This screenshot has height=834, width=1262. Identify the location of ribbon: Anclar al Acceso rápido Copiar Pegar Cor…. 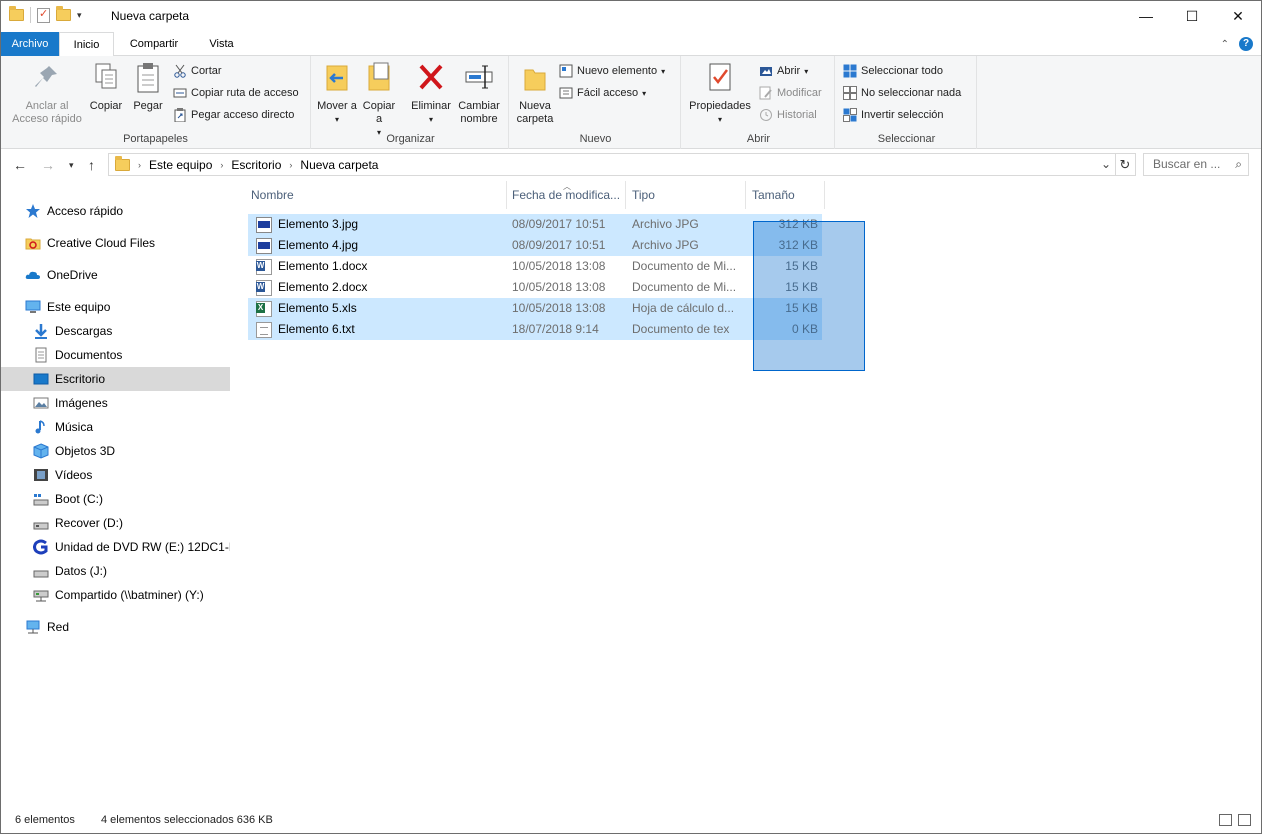
(631, 102).